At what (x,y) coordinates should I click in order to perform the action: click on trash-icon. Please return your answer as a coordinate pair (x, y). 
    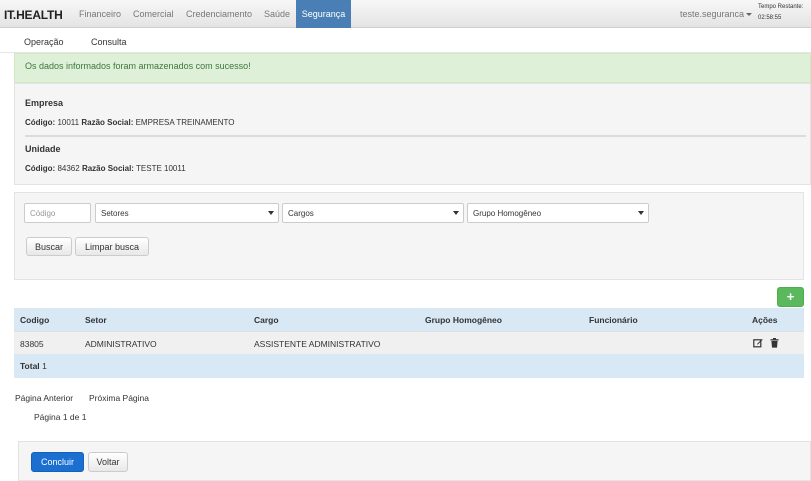
    Looking at the image, I should click on (775, 343).